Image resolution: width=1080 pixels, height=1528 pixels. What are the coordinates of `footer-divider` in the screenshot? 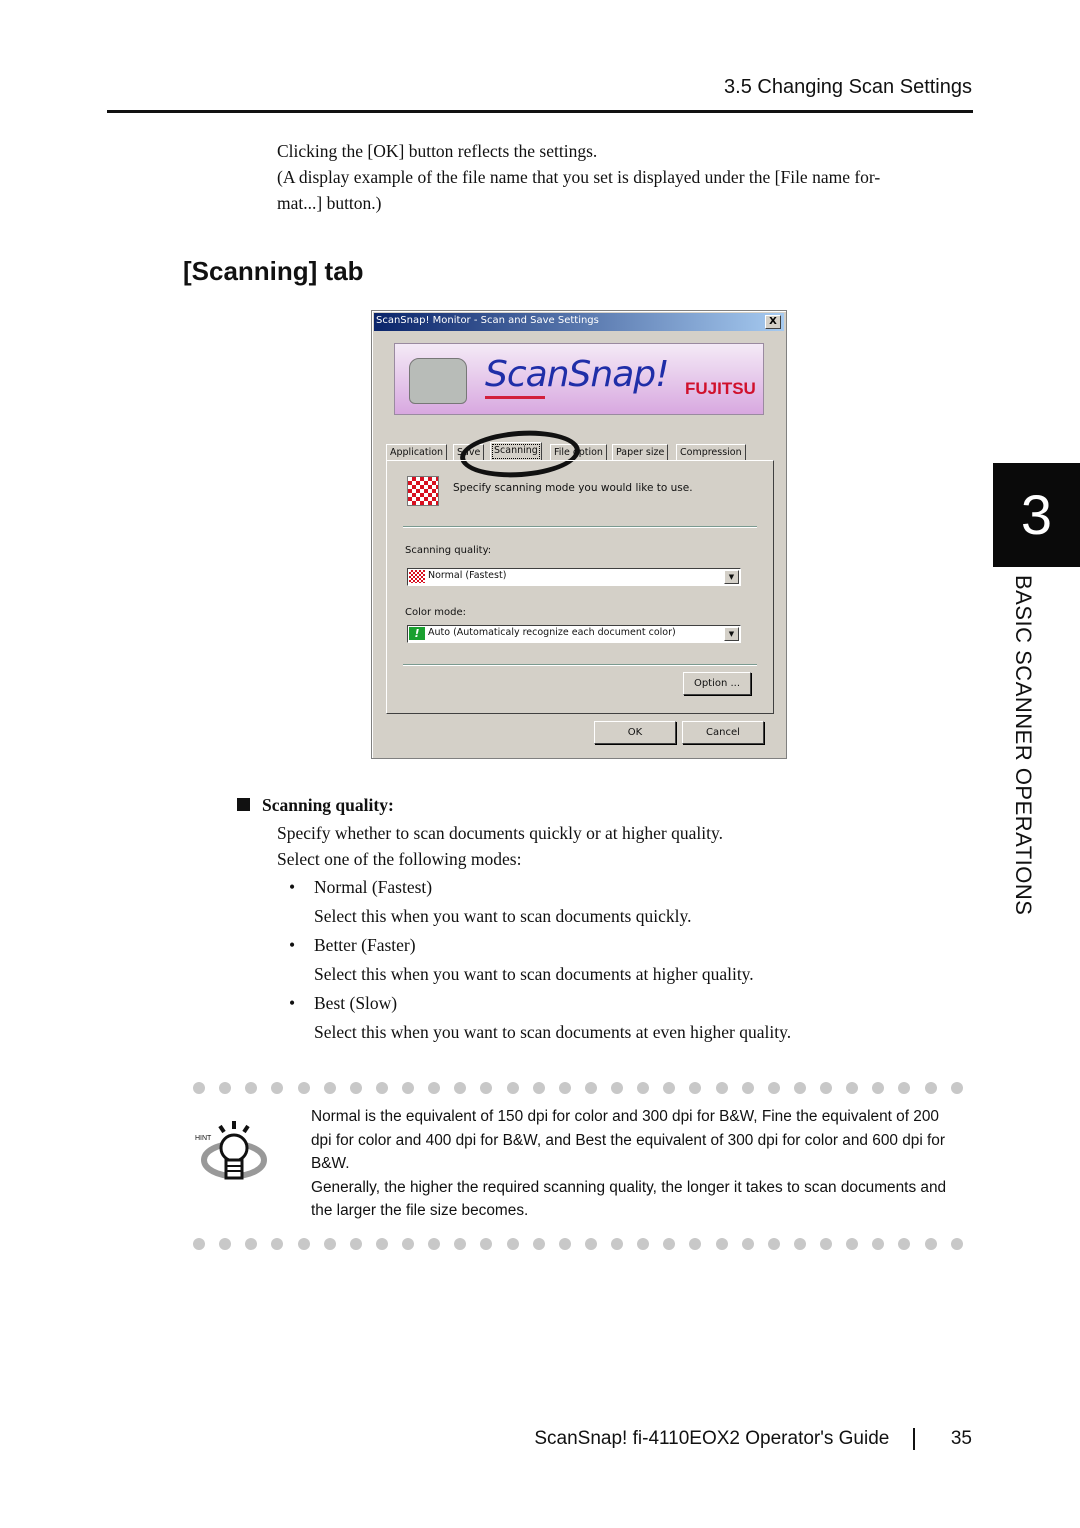 It's located at (914, 1439).